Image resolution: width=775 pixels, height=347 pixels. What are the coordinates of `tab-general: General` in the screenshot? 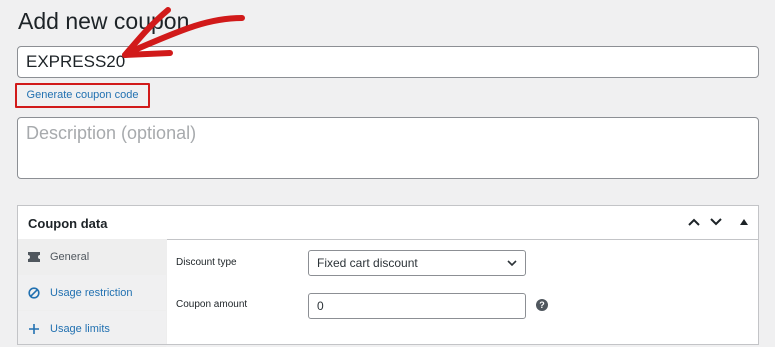 It's located at (92, 257).